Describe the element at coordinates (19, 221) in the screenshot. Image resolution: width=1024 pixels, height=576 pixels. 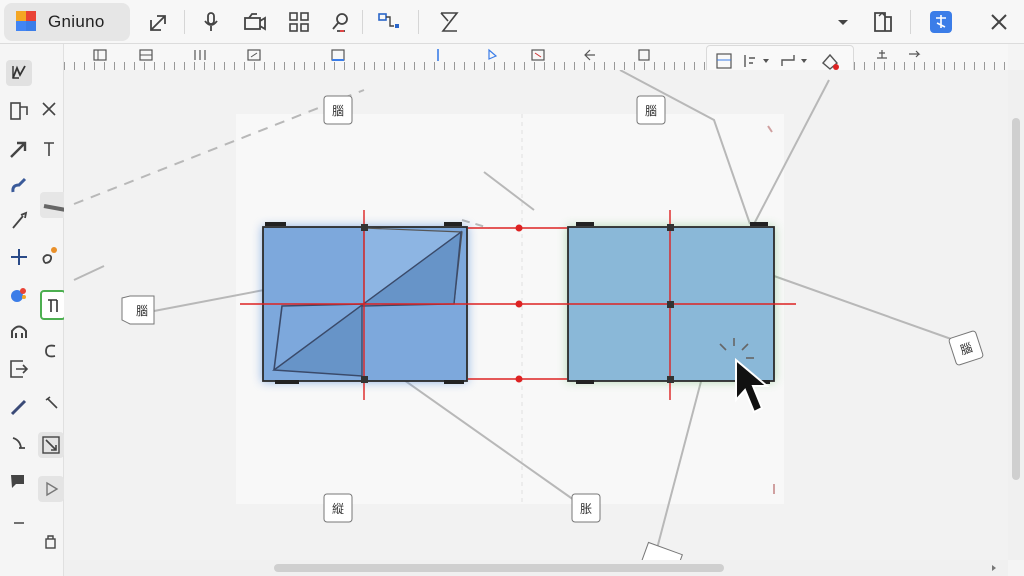
I see `scissors-icon` at that location.